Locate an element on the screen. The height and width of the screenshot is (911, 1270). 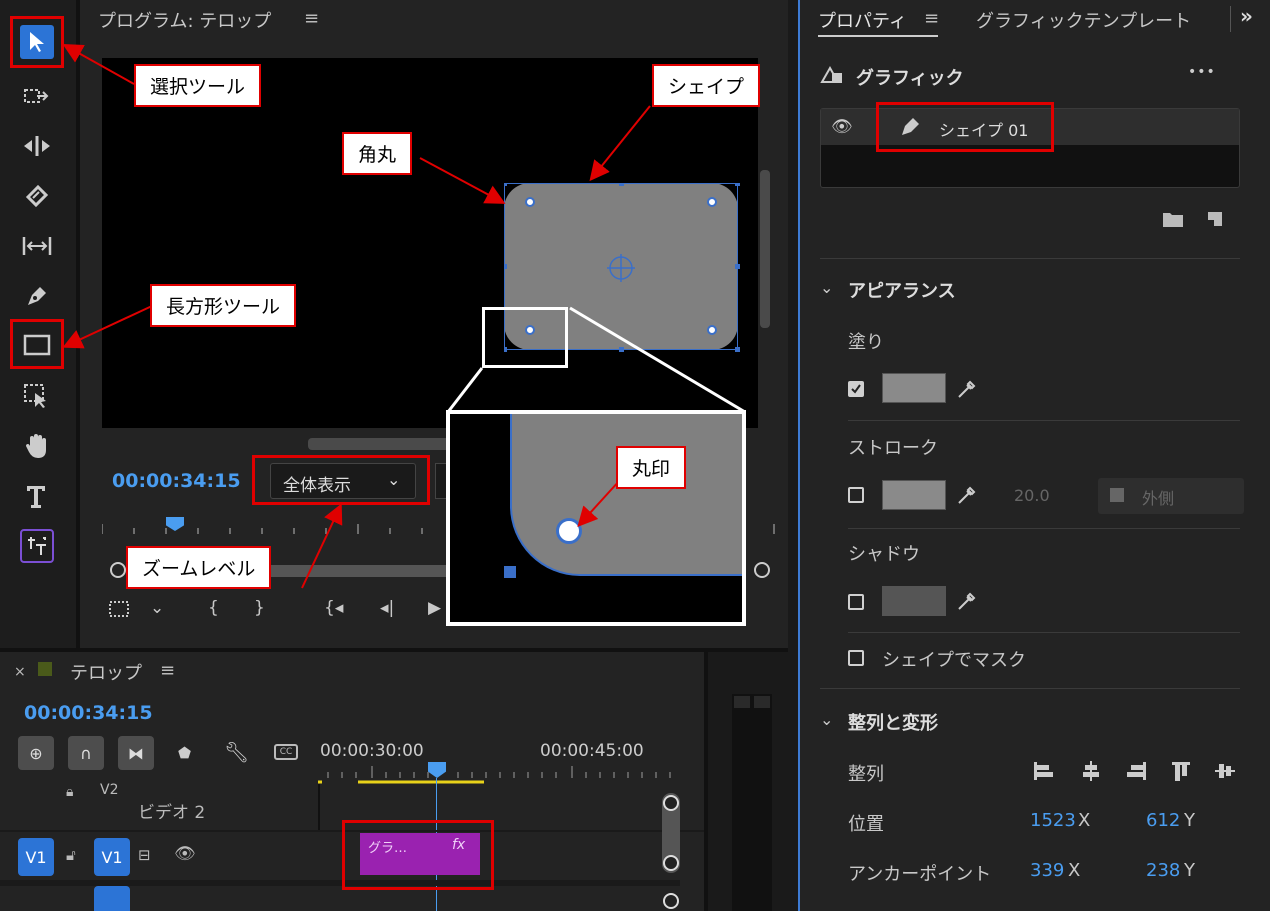
track-select-icon is located at coordinates (36, 96).